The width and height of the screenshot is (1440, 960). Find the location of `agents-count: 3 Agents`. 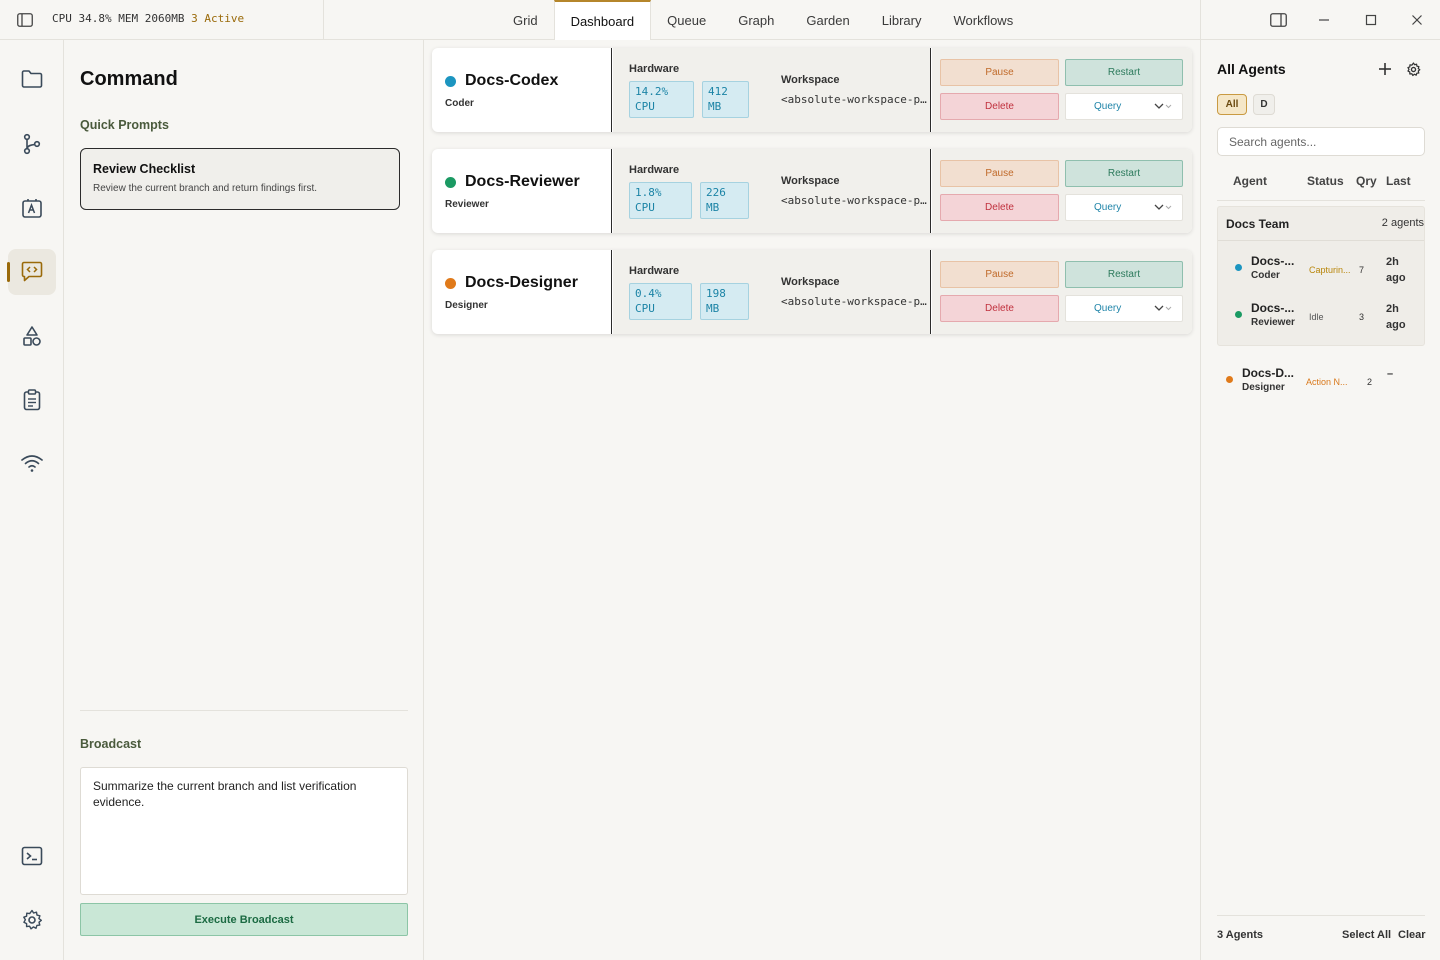

agents-count: 3 Agents is located at coordinates (1240, 935).